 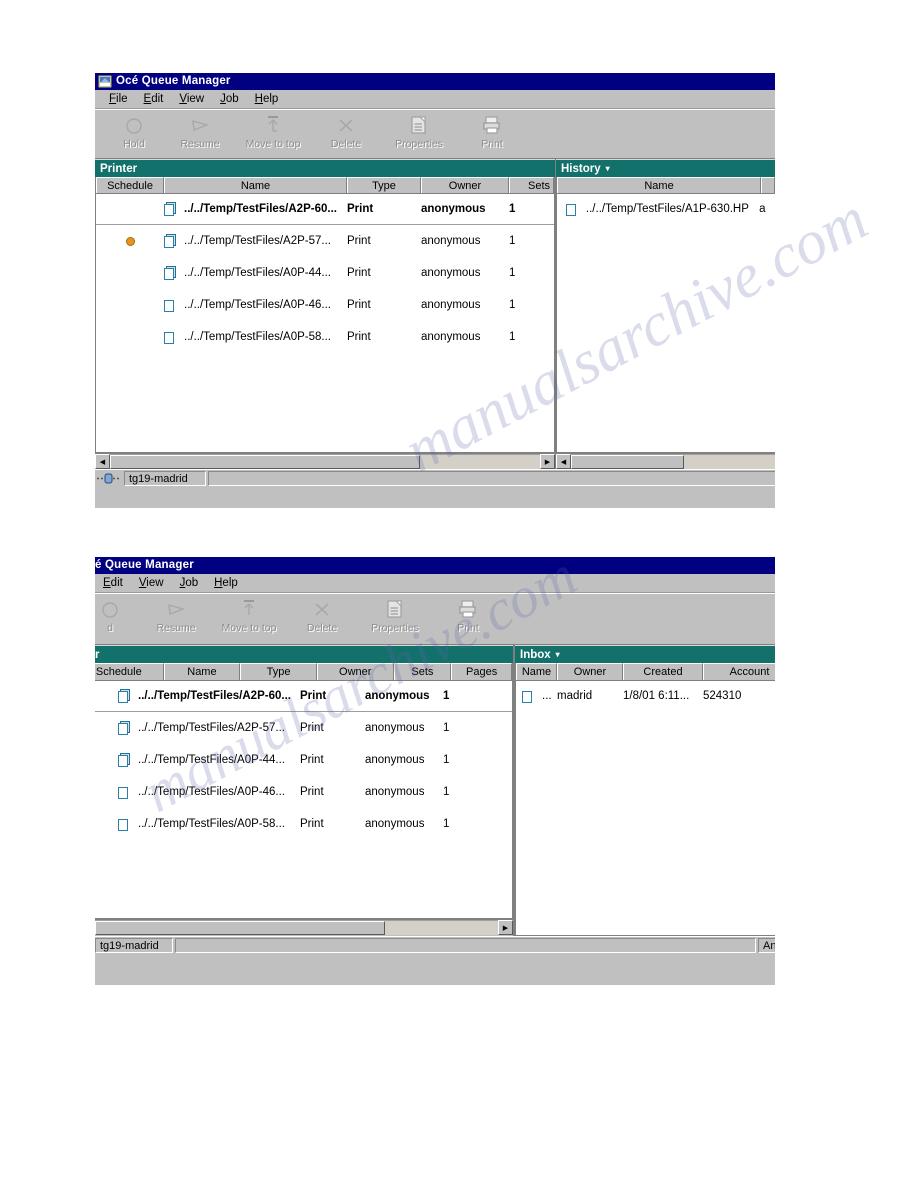 What do you see at coordinates (481, 671) in the screenshot?
I see `column-pages: Pages` at bounding box center [481, 671].